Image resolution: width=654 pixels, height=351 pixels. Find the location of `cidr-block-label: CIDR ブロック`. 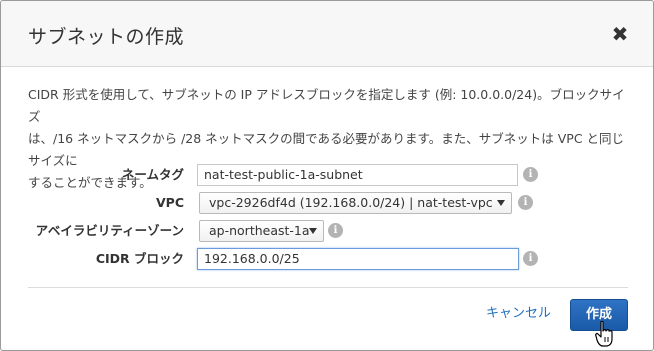

cidr-block-label: CIDR ブロック is located at coordinates (139, 258).